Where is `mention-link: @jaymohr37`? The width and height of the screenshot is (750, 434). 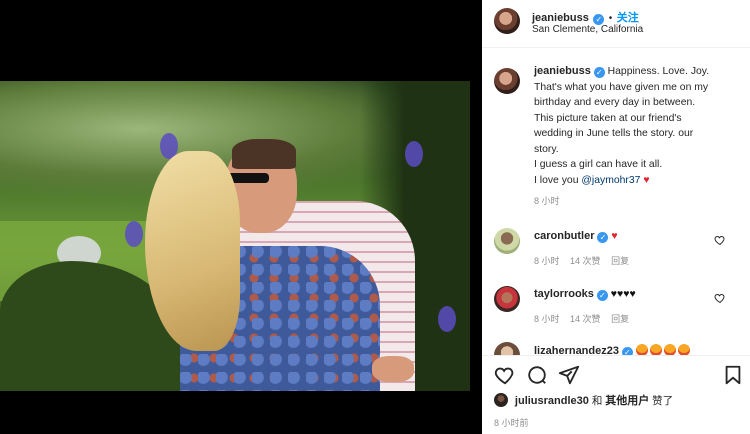 mention-link: @jaymohr37 is located at coordinates (610, 180).